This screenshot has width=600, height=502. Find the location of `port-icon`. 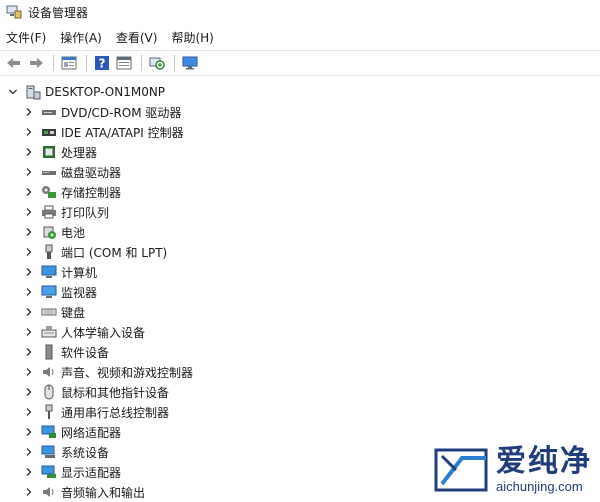

port-icon is located at coordinates (49, 252).